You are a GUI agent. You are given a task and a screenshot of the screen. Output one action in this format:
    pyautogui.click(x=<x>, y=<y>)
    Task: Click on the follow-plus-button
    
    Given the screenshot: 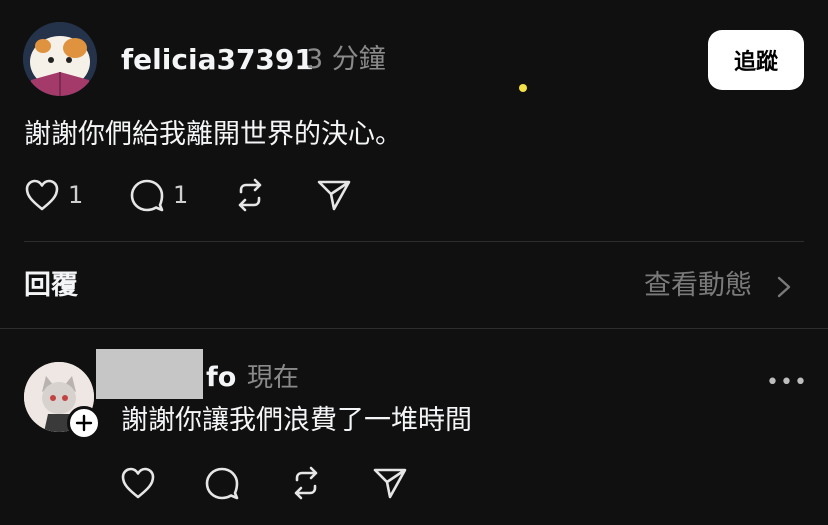 What is the action you would take?
    pyautogui.click(x=84, y=423)
    